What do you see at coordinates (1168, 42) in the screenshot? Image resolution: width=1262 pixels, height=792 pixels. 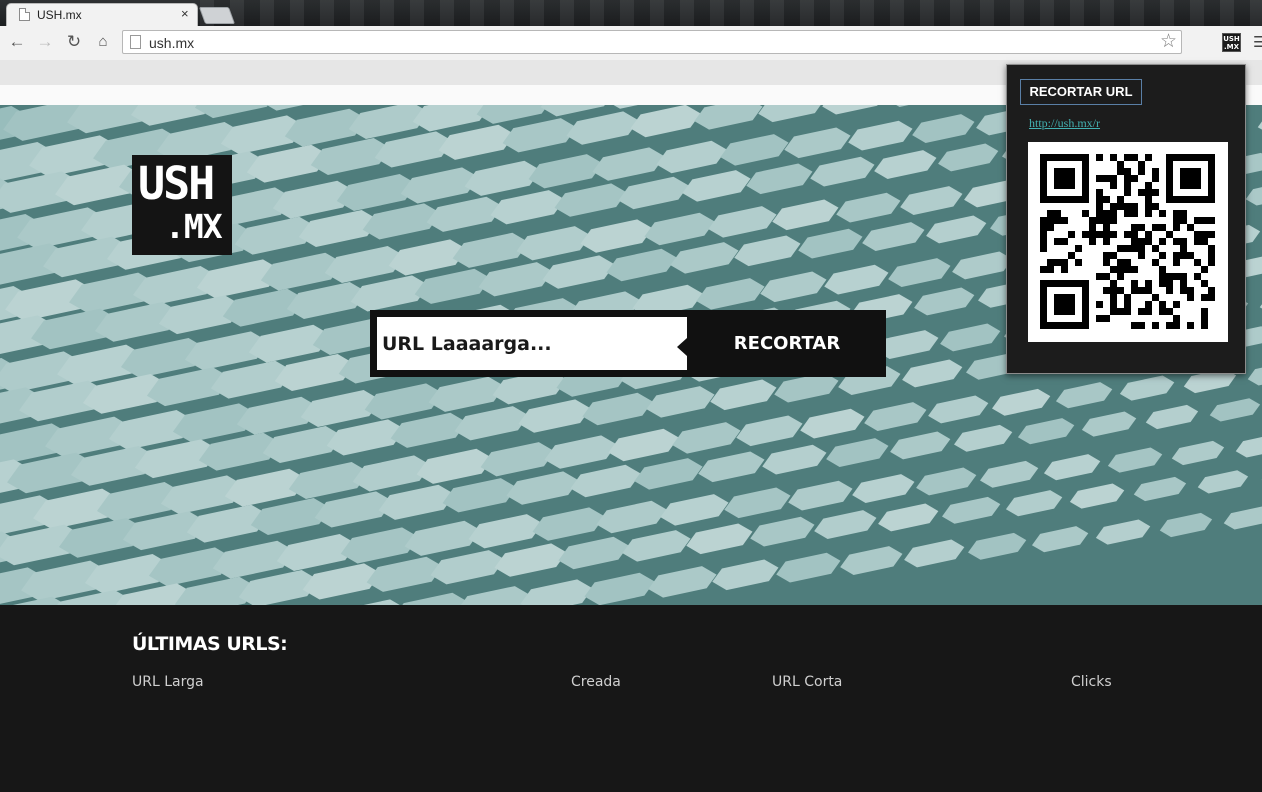 I see `star-icon: ☆` at bounding box center [1168, 42].